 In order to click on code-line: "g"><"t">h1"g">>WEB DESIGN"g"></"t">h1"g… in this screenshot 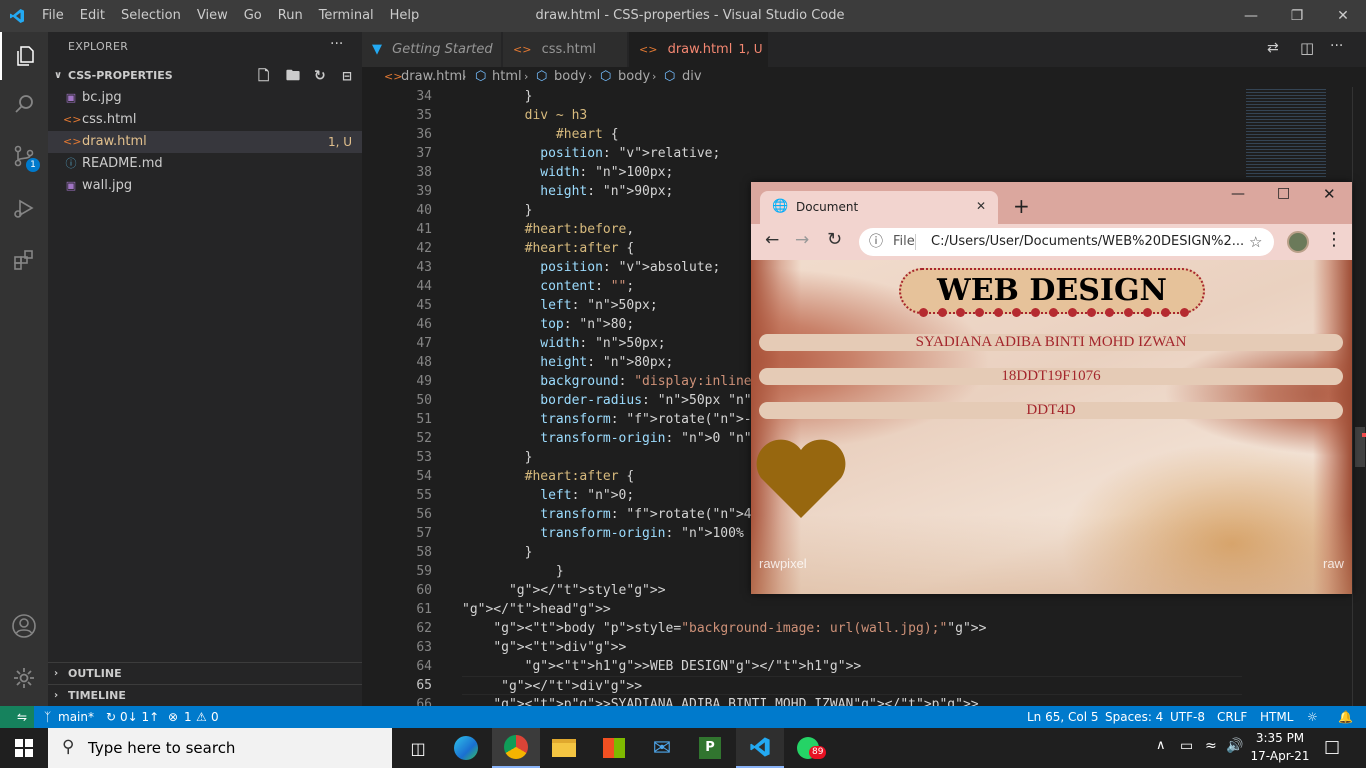, I will do `click(662, 666)`.